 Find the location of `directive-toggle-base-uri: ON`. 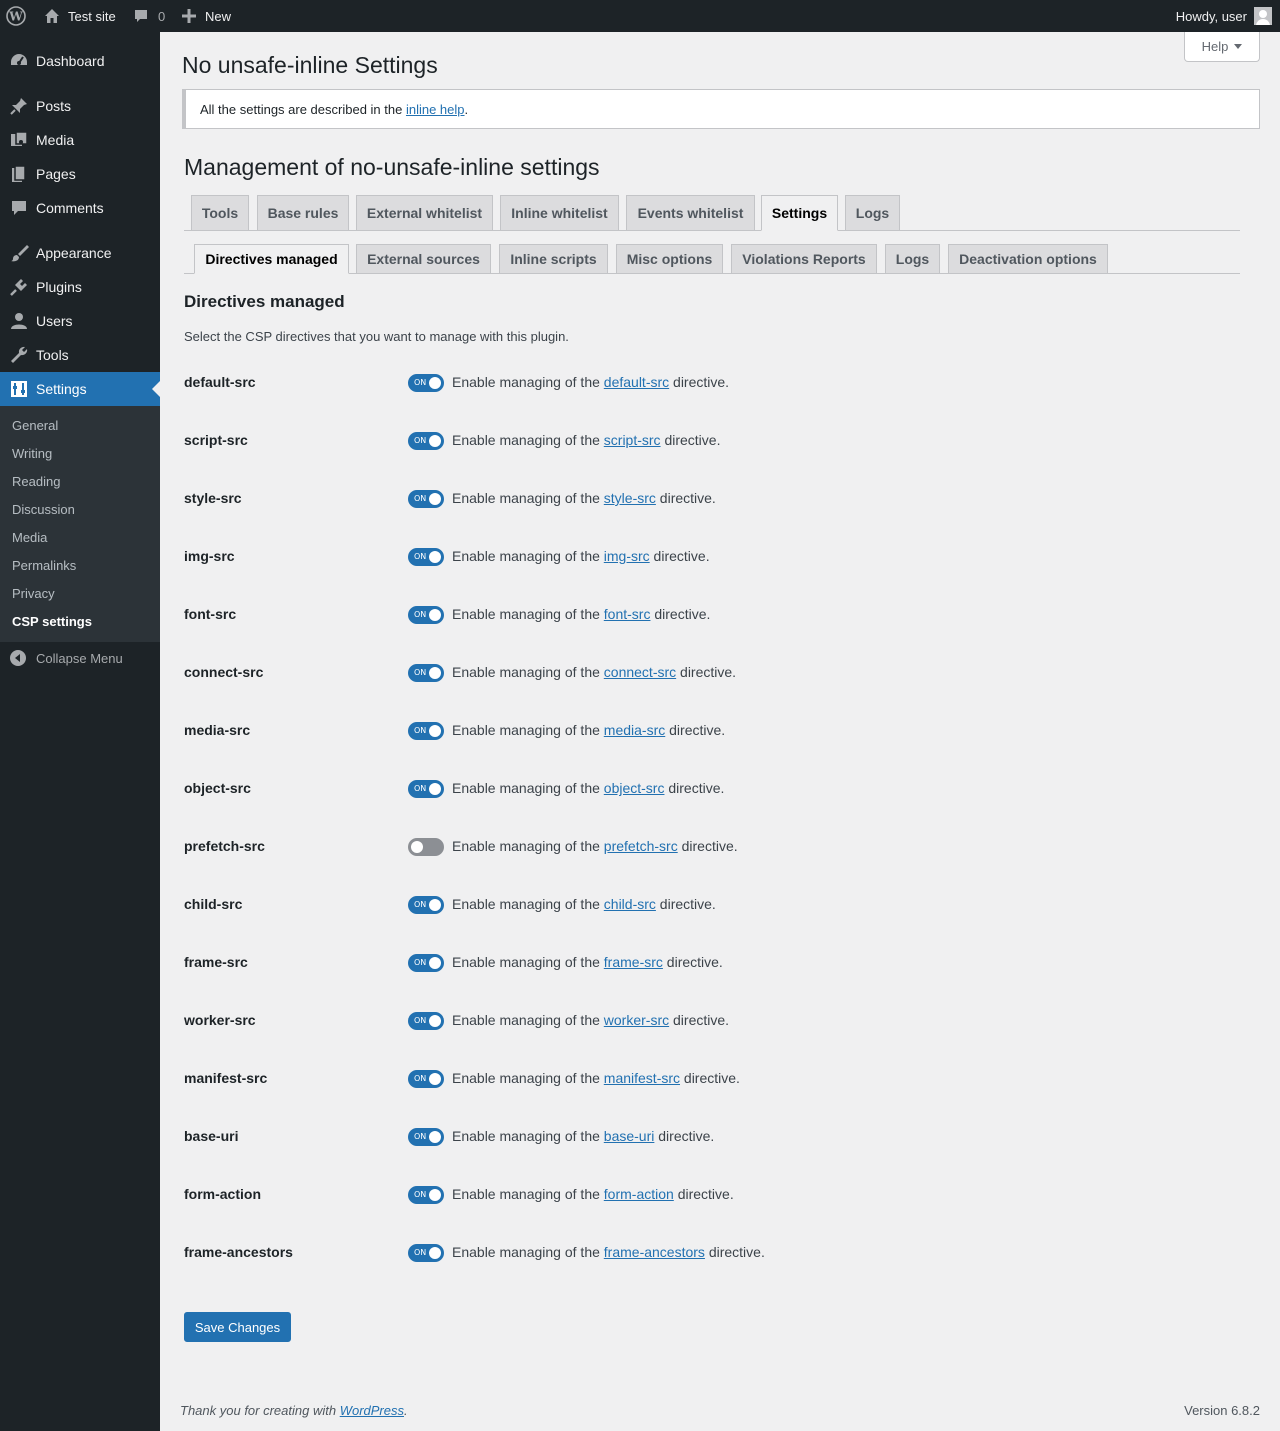

directive-toggle-base-uri: ON is located at coordinates (426, 1137).